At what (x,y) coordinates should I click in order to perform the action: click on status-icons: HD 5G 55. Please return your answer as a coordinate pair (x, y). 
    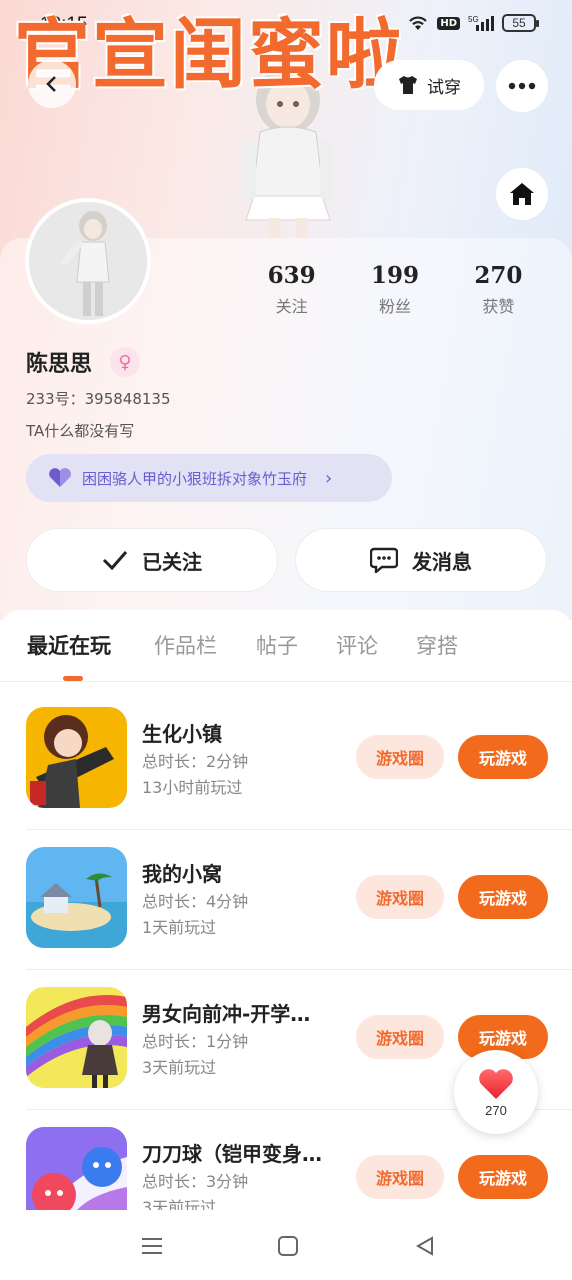
    Looking at the image, I should click on (473, 23).